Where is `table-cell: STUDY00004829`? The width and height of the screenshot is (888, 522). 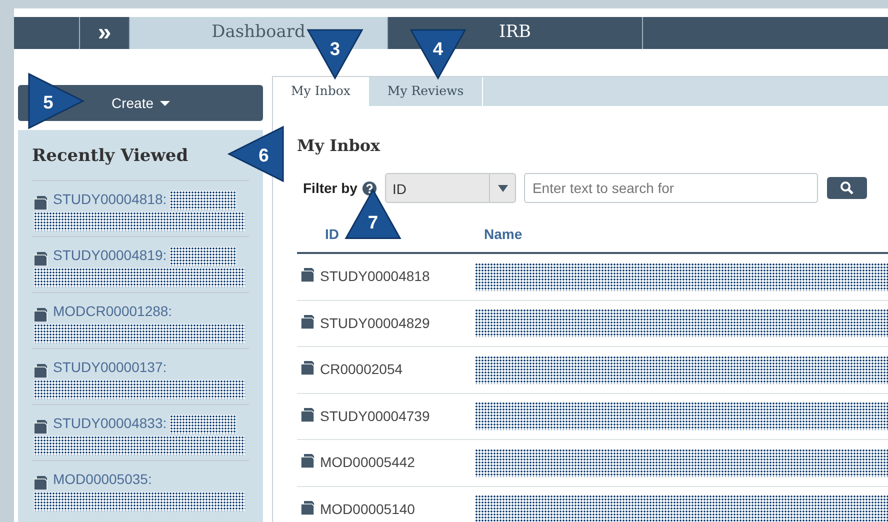
table-cell: STUDY00004829 is located at coordinates (375, 322).